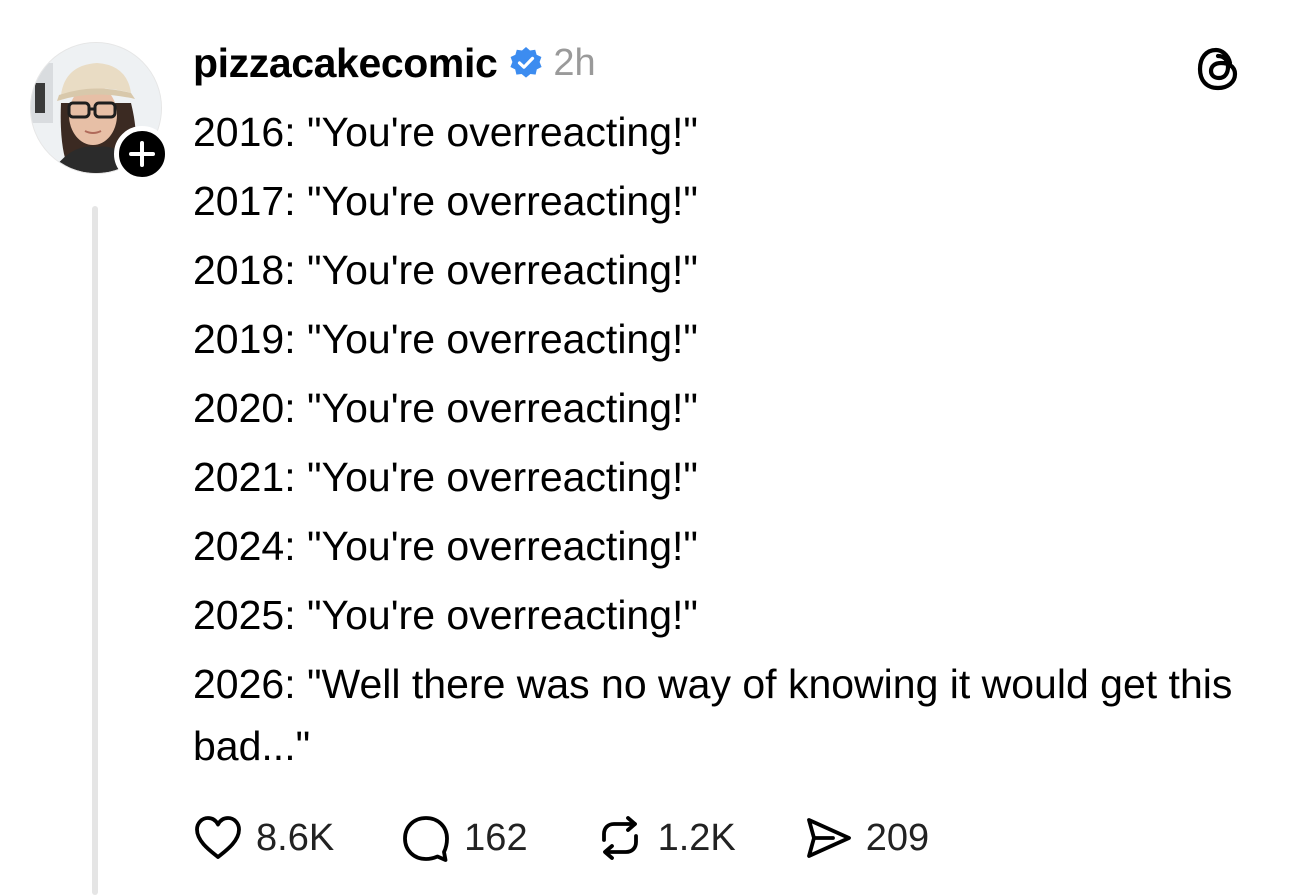 The width and height of the screenshot is (1290, 895). Describe the element at coordinates (897, 837) in the screenshot. I see `share-count: 209` at that location.